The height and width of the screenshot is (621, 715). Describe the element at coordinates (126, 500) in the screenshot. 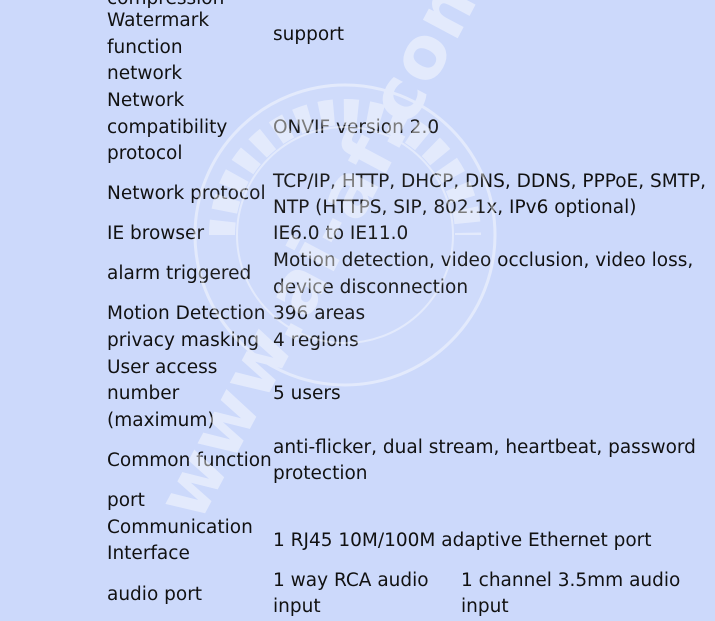

I see `port-section-label: port` at that location.